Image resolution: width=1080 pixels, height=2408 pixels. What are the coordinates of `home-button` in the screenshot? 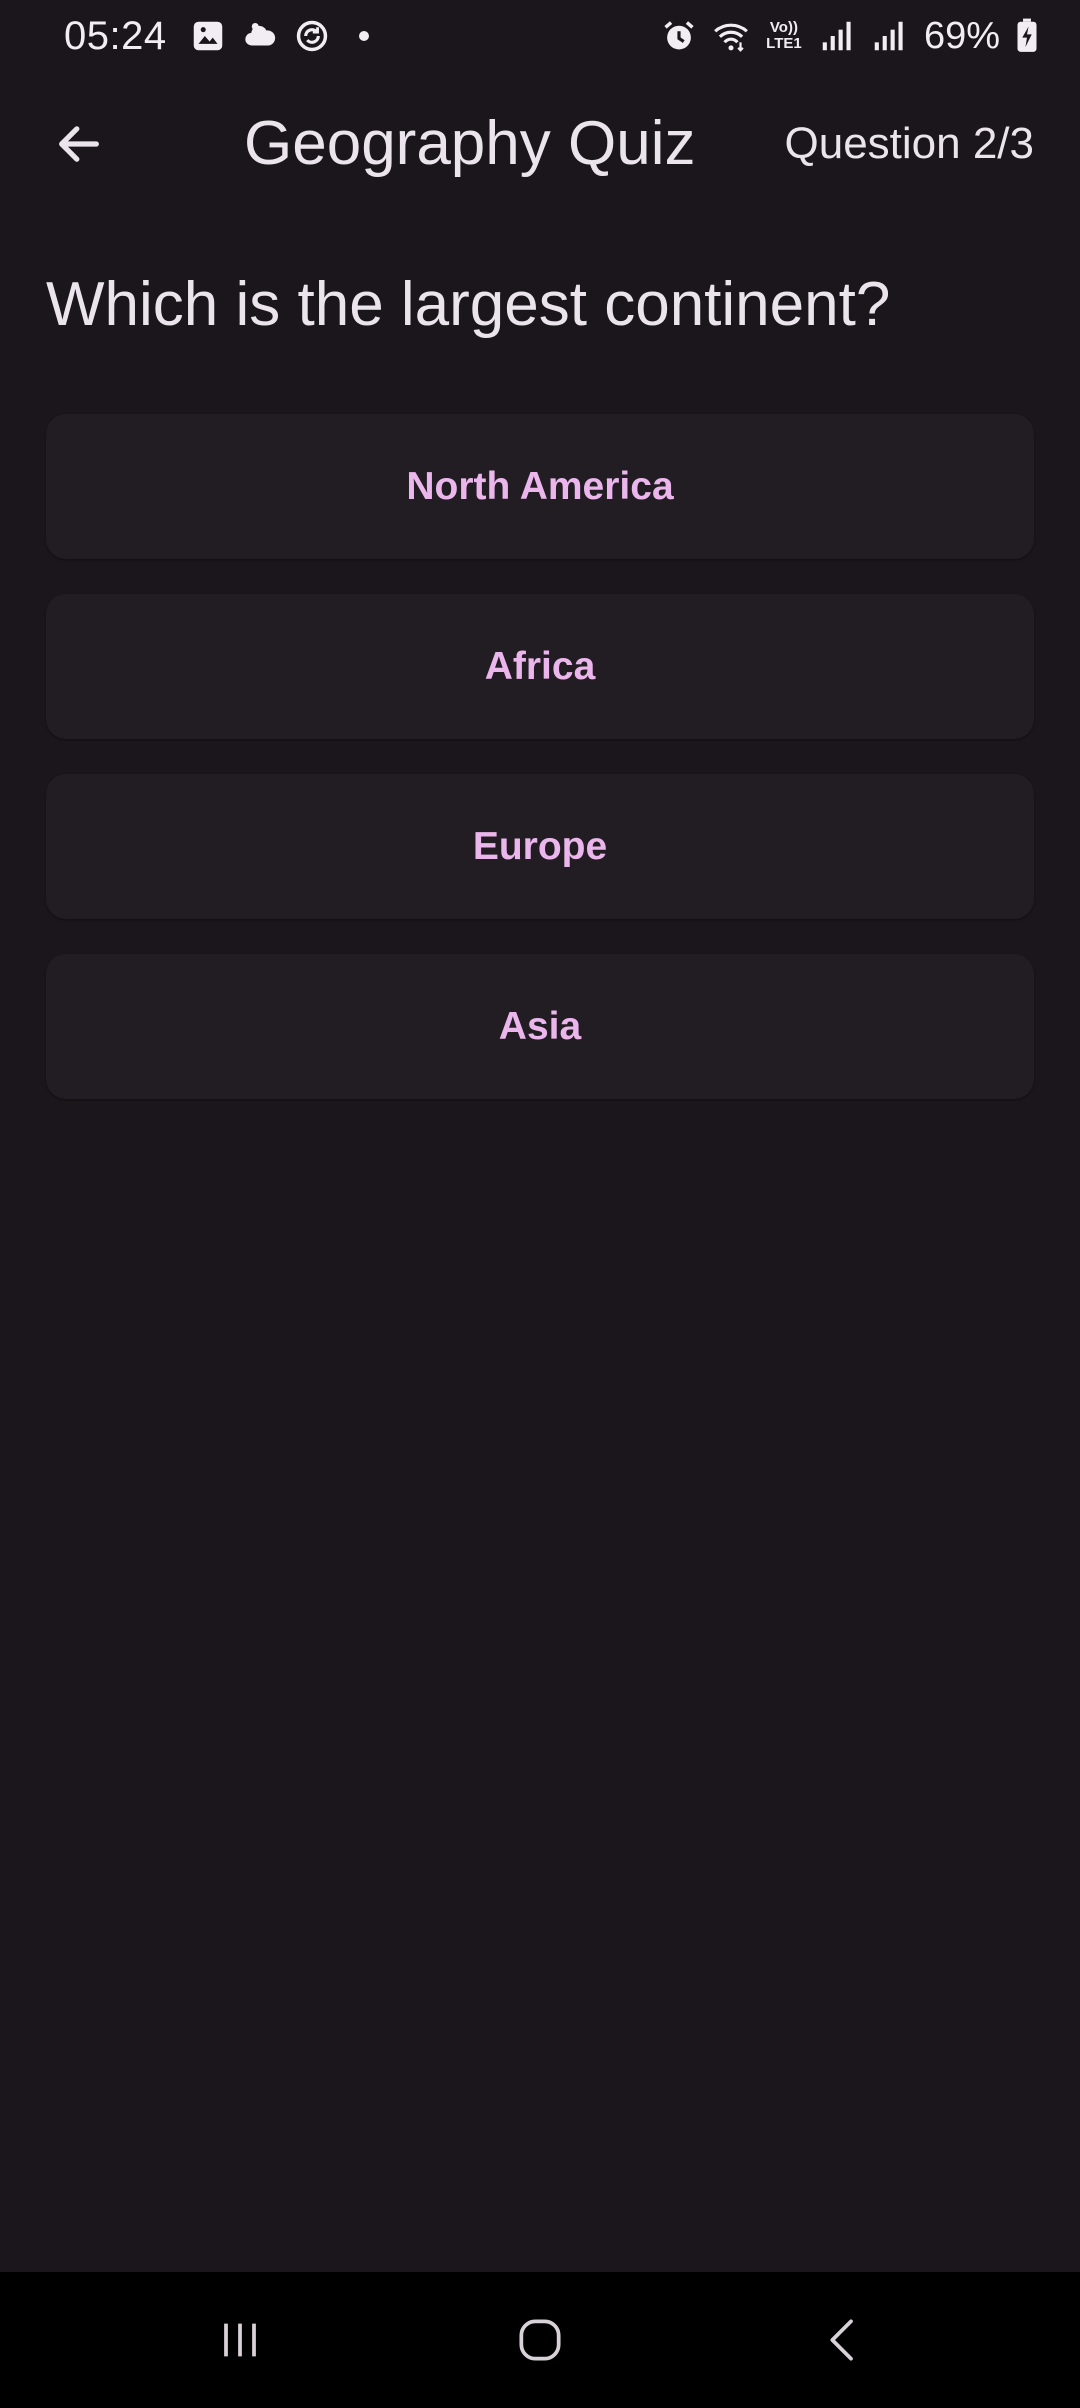 It's located at (540, 2340).